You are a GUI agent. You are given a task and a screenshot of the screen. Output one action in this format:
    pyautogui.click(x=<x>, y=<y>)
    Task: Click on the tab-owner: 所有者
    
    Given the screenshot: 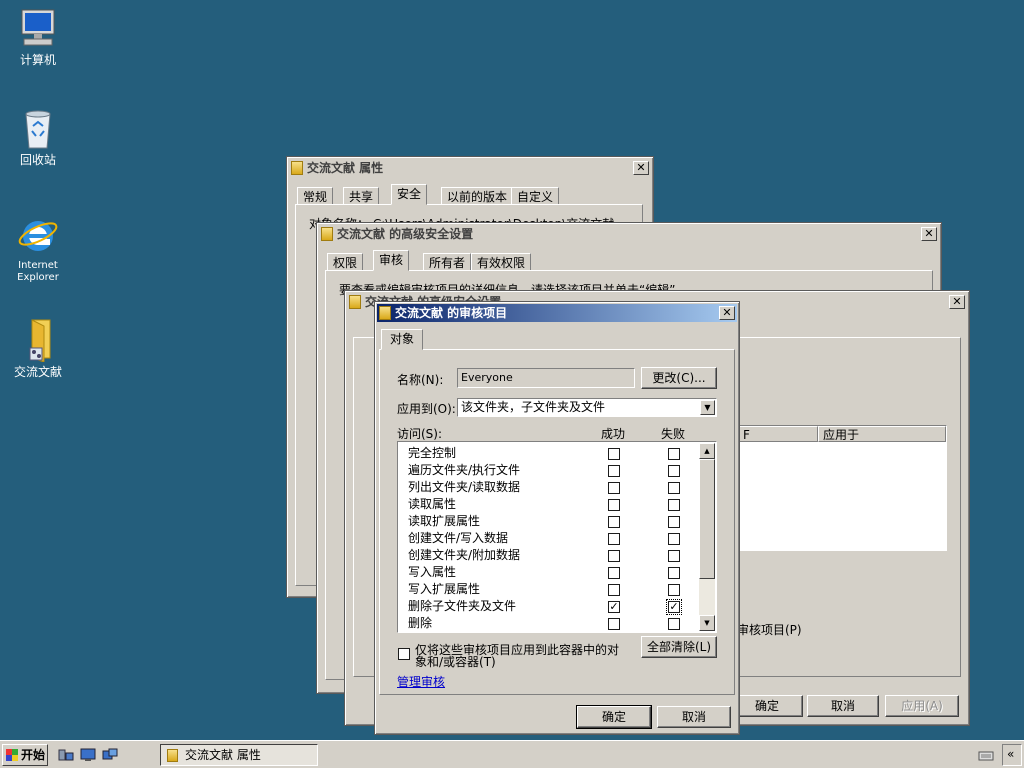 What is the action you would take?
    pyautogui.click(x=447, y=262)
    